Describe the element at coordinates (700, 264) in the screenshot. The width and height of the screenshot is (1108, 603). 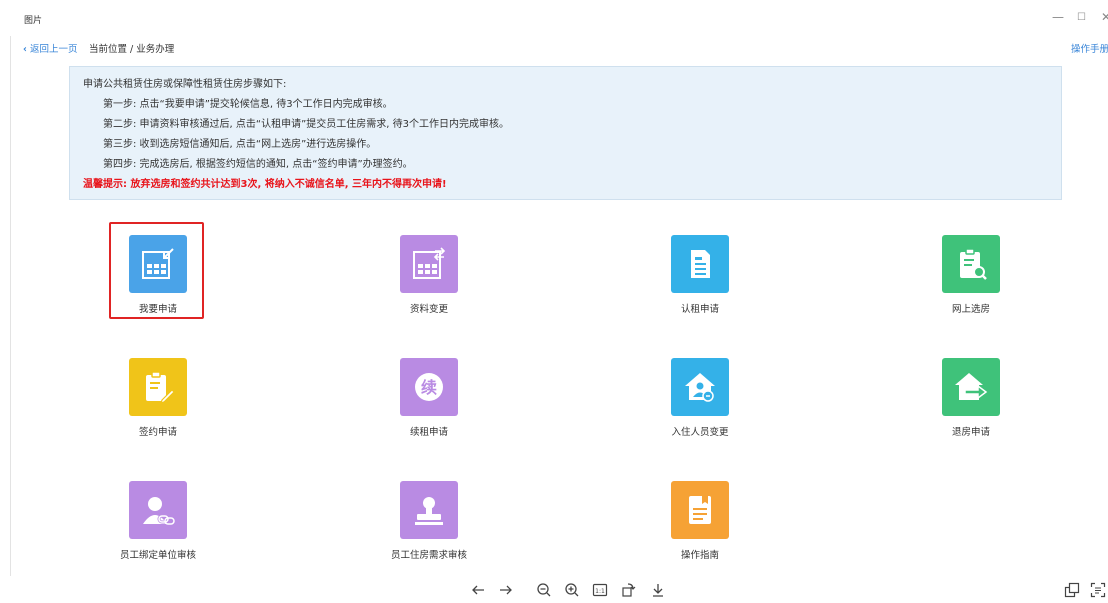
I see `document-icon` at that location.